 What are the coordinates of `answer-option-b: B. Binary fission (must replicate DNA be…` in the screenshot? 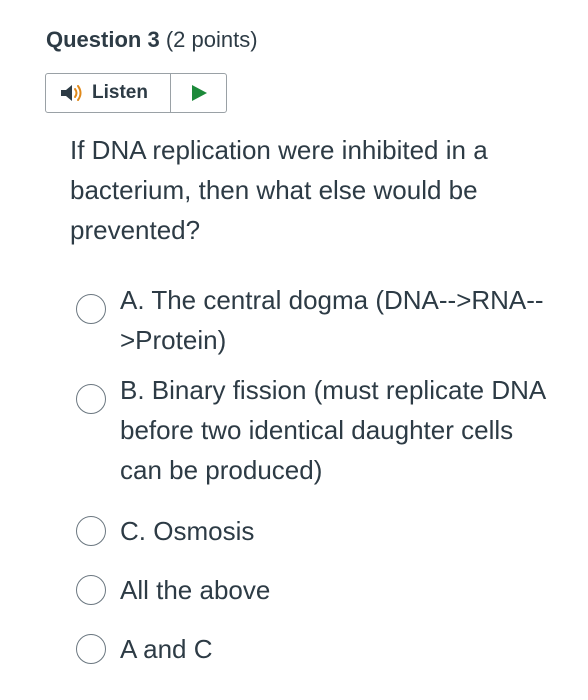 It's located at (326, 430).